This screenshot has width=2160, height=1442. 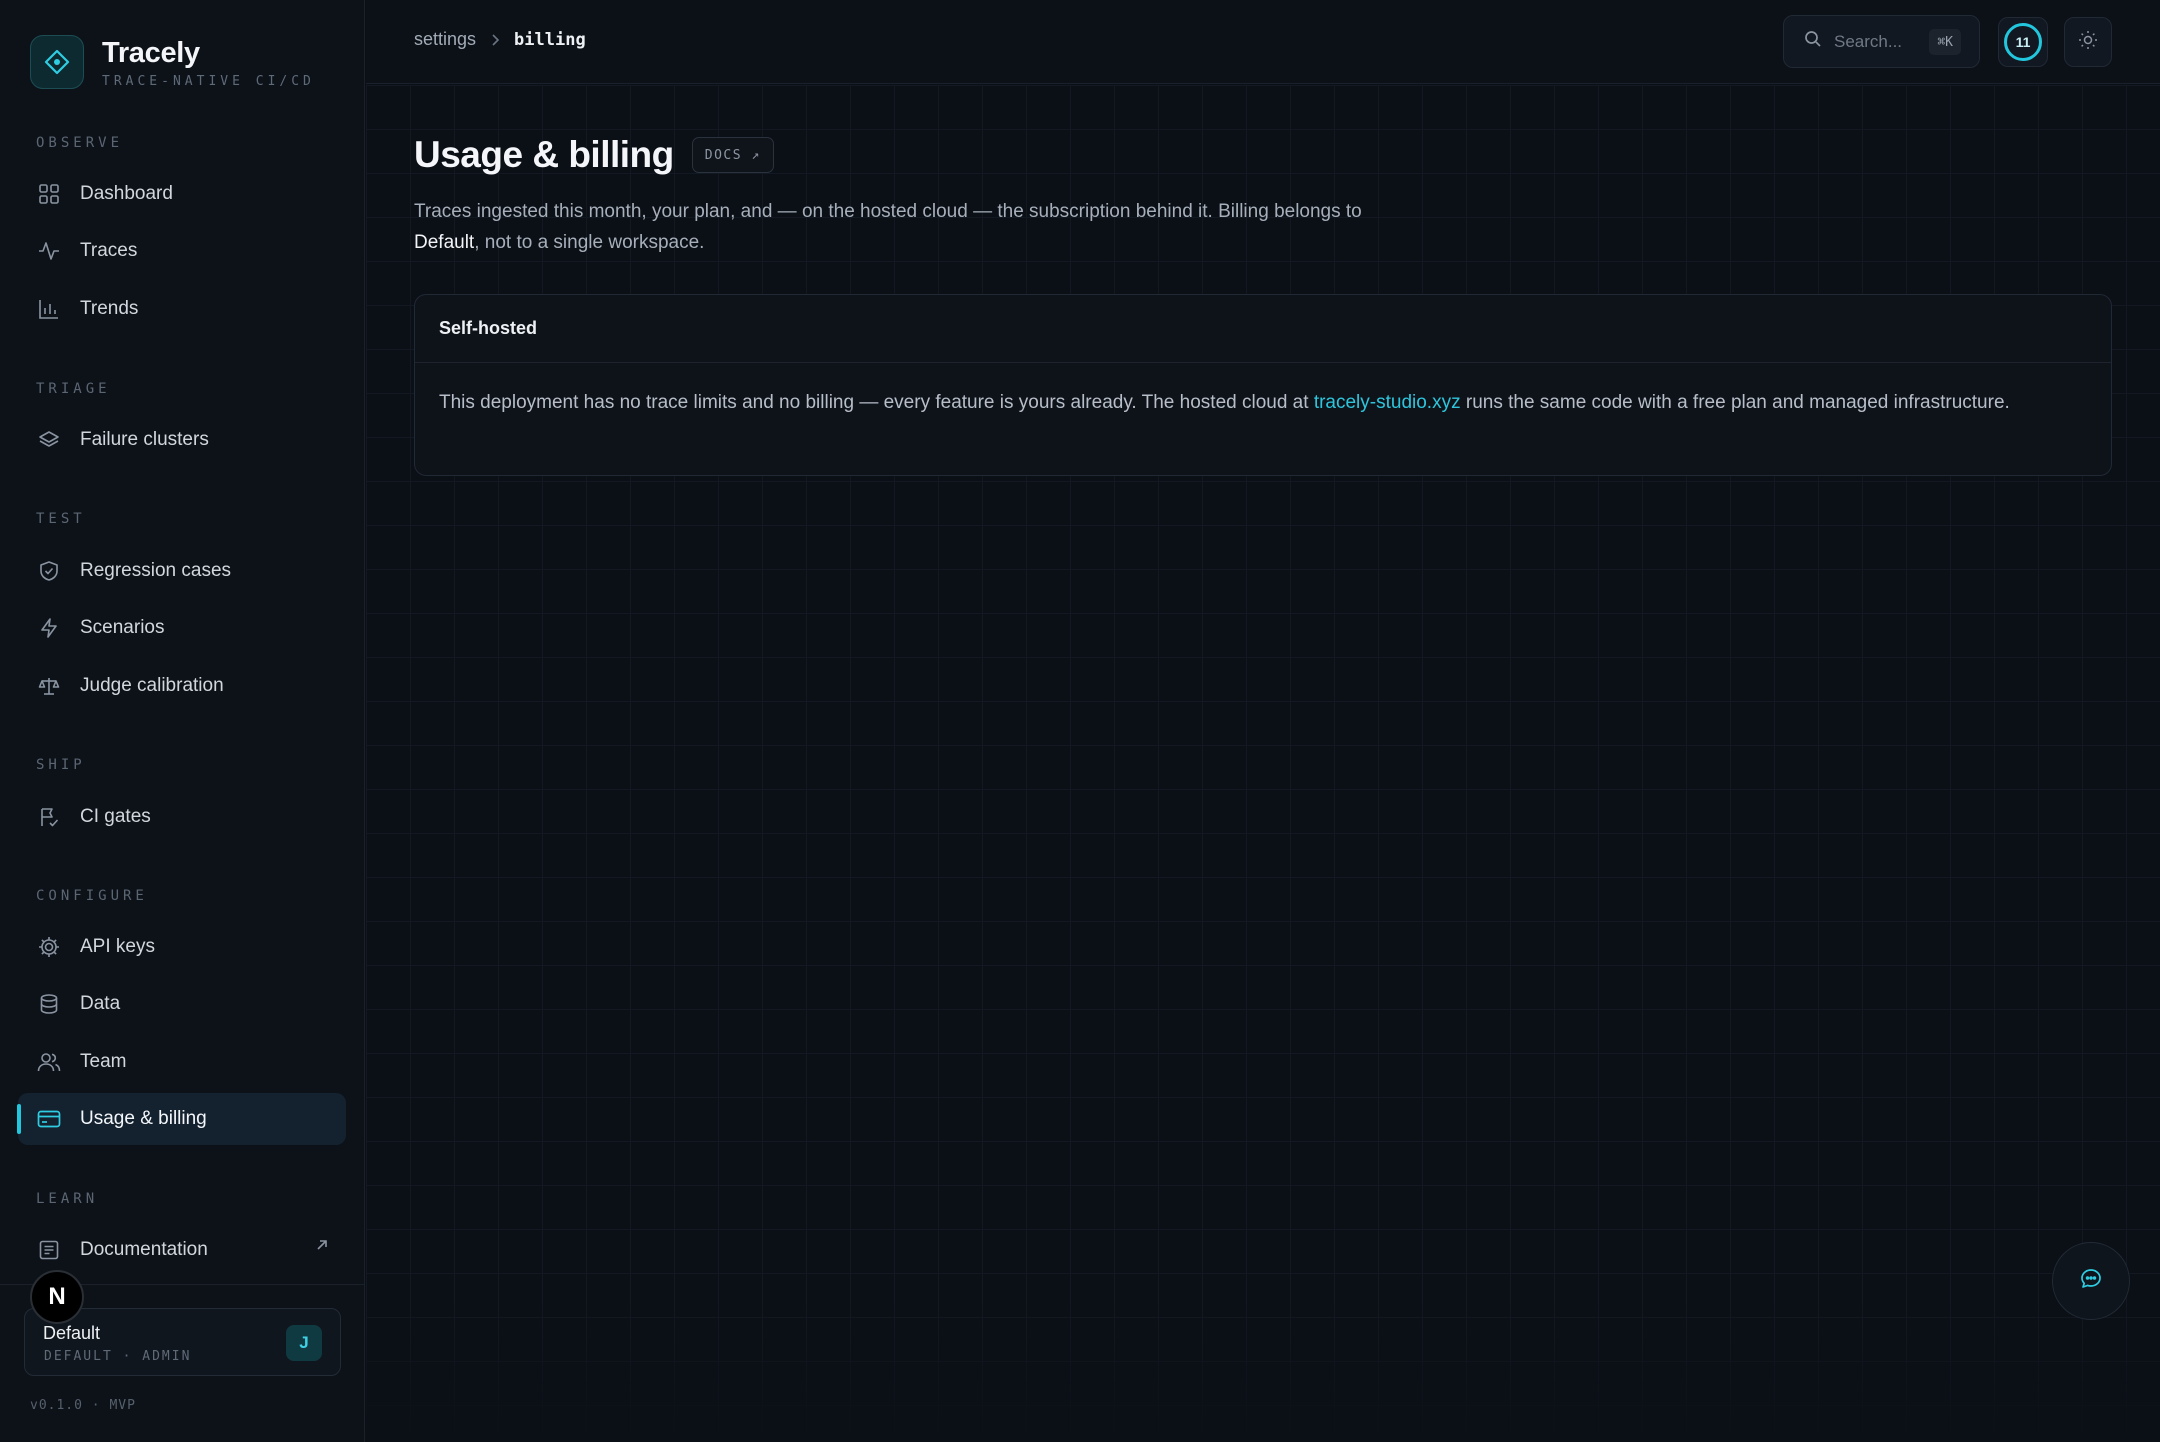 I want to click on database-icon, so click(x=49, y=1004).